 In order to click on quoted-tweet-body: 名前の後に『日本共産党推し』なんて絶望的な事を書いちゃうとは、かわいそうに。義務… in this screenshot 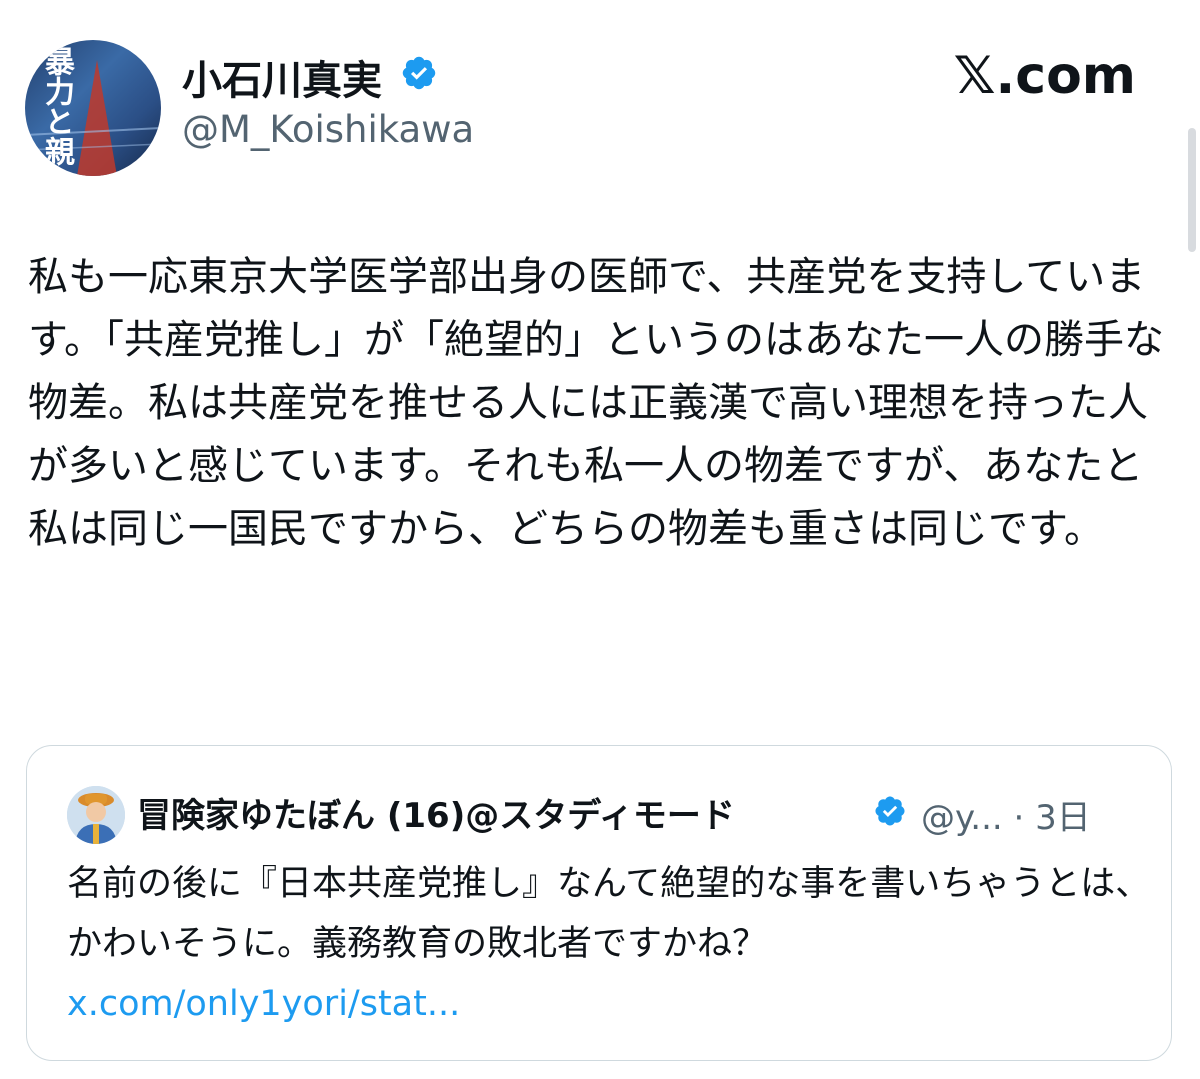, I will do `click(609, 914)`.